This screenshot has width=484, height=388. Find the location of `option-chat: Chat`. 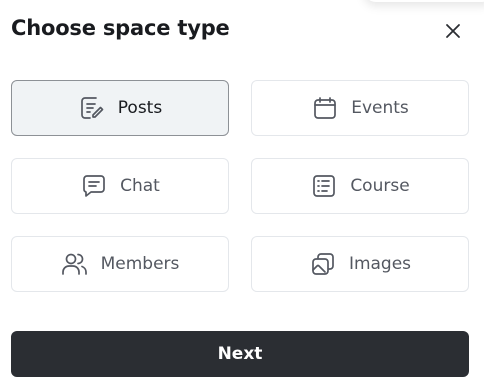

option-chat: Chat is located at coordinates (120, 186).